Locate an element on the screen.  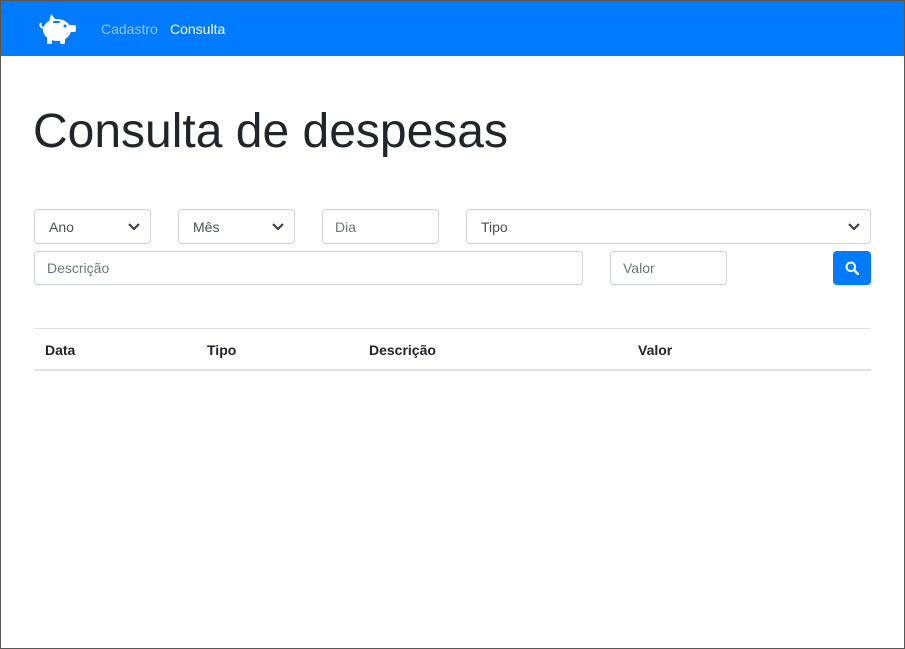
dia-input: Dia is located at coordinates (380, 226).